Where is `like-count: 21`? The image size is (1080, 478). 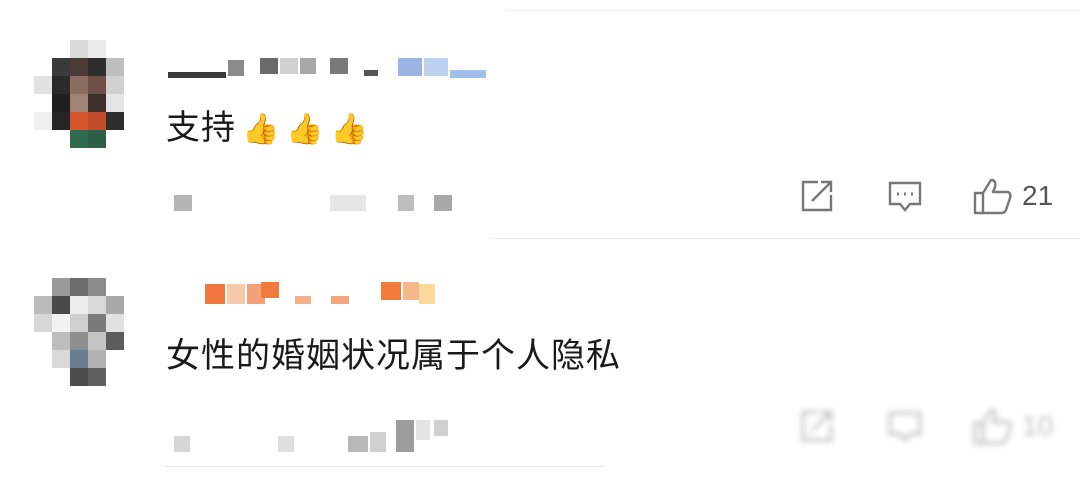
like-count: 21 is located at coordinates (1038, 195).